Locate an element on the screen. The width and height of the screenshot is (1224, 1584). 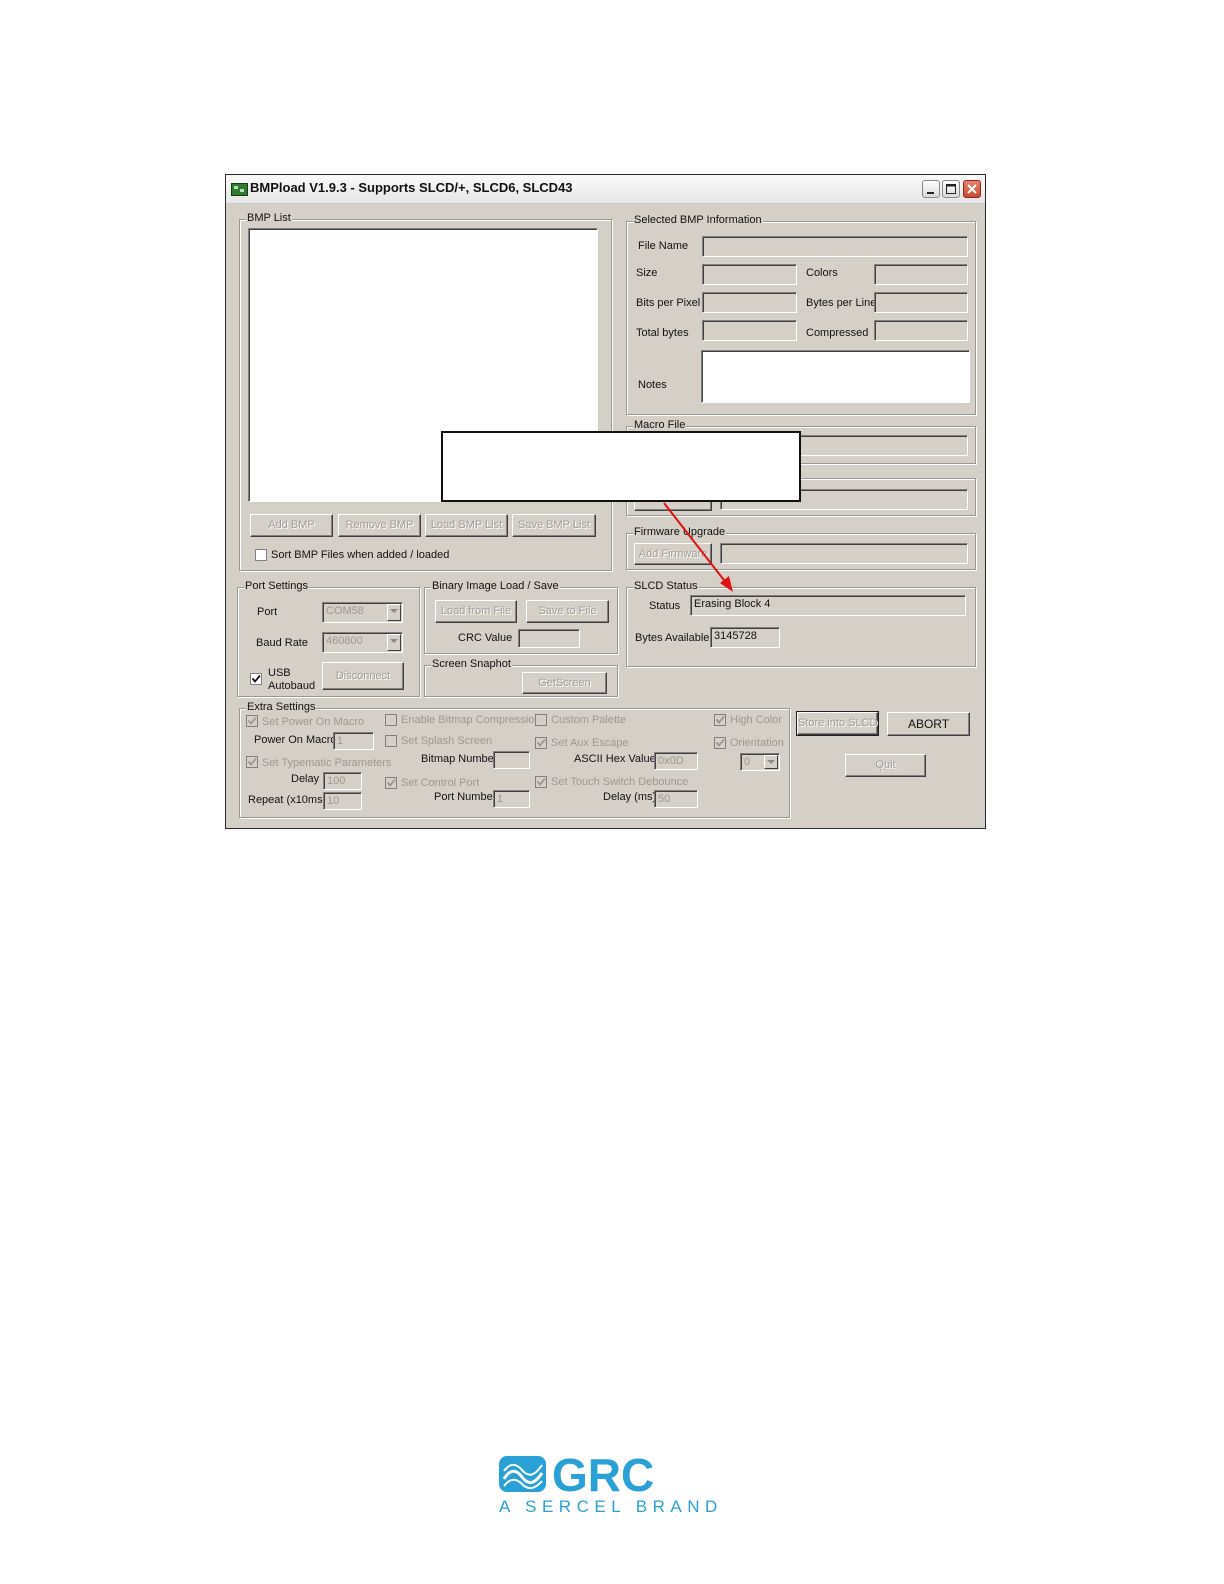
grc-logo: GRC is located at coordinates (605, 1475).